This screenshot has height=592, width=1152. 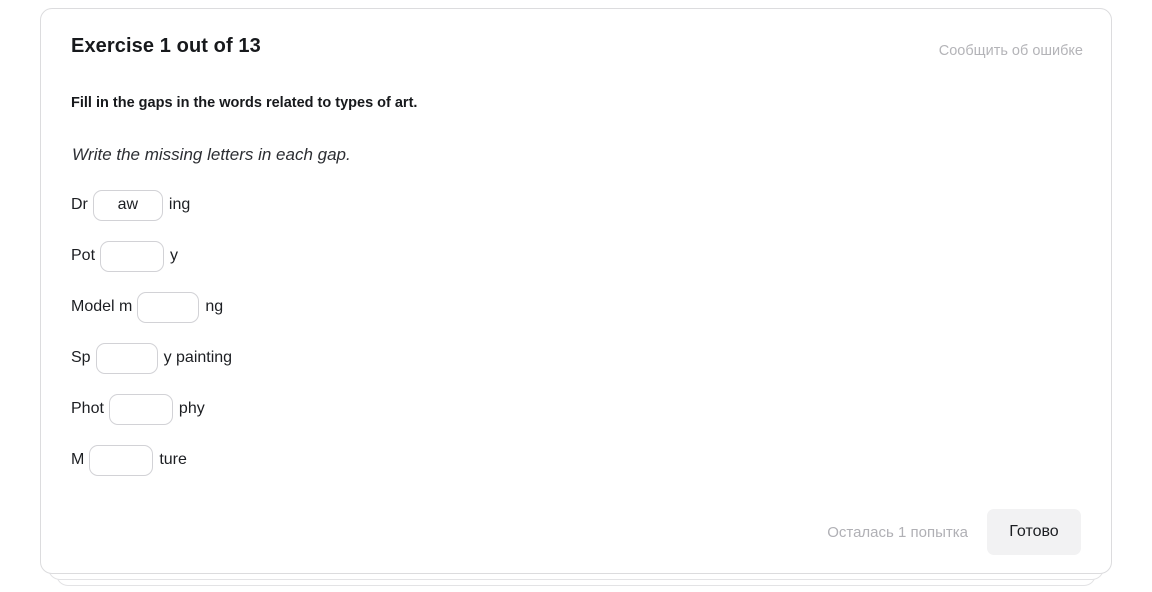 I want to click on gap-row: Phot phy, so click(x=521, y=409).